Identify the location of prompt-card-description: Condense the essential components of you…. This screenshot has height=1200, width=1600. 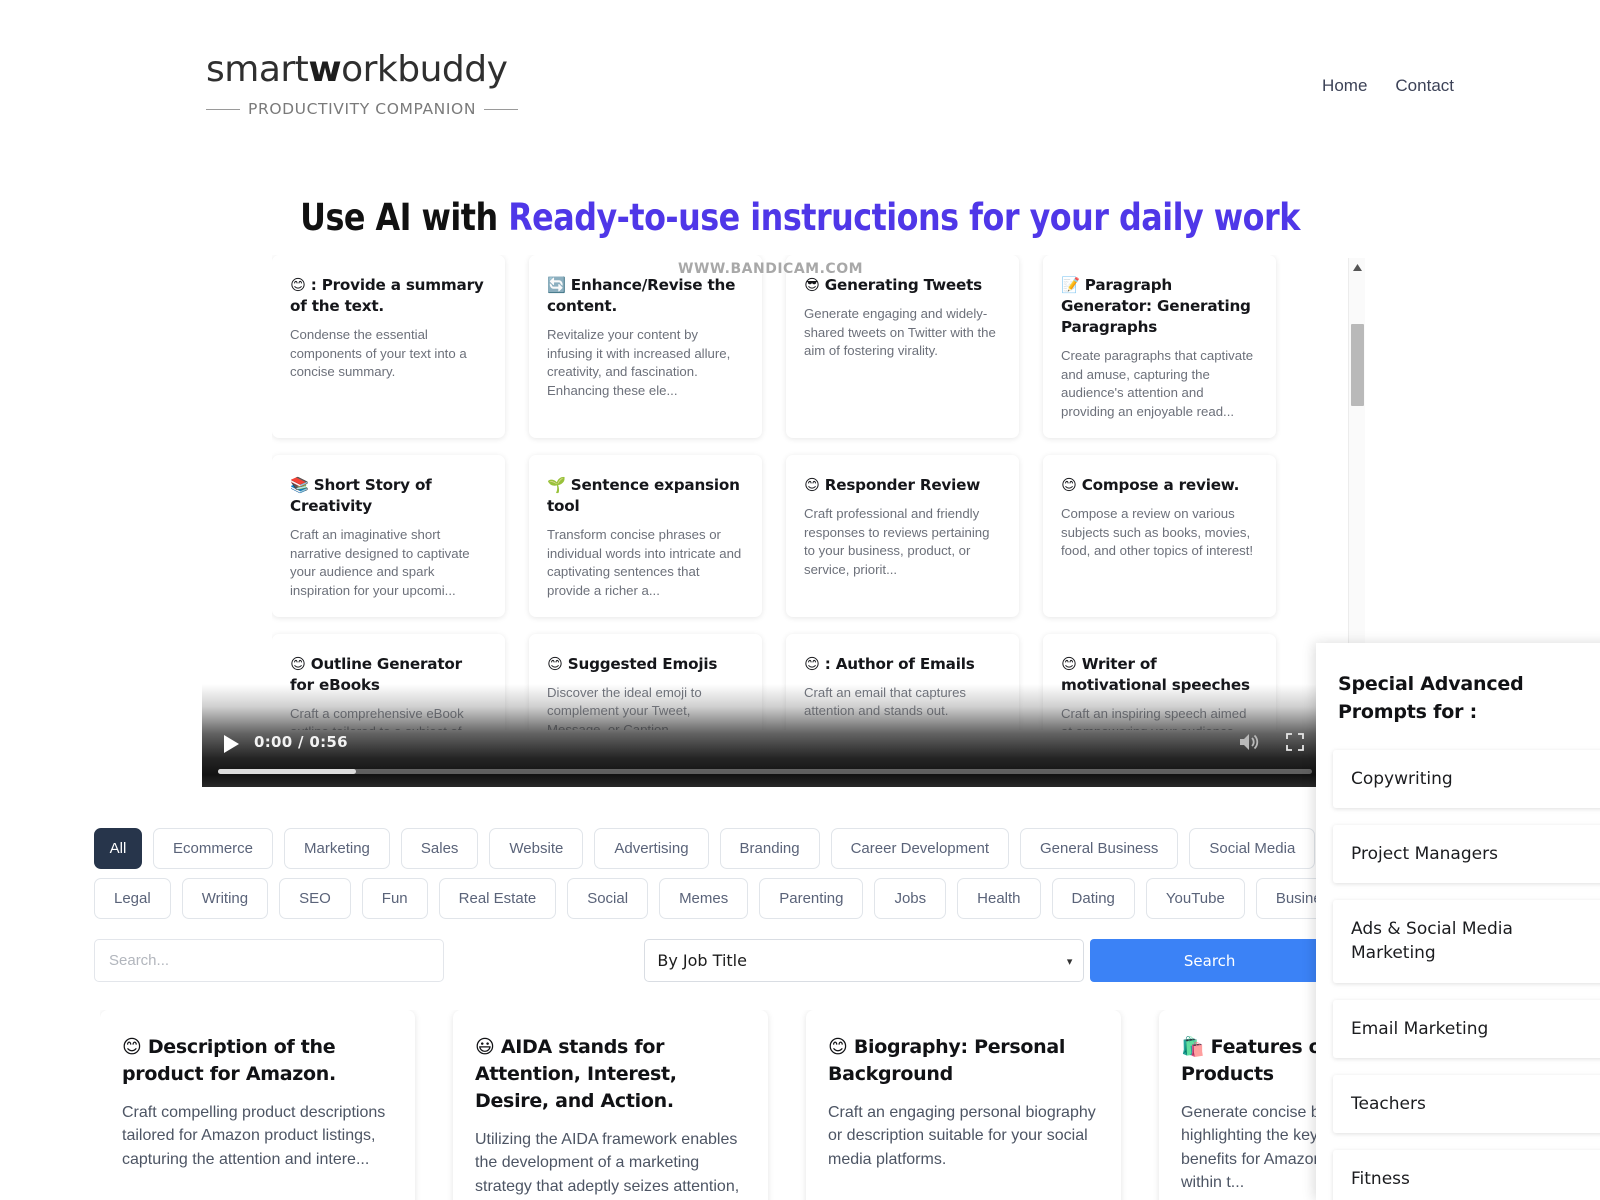
(378, 353).